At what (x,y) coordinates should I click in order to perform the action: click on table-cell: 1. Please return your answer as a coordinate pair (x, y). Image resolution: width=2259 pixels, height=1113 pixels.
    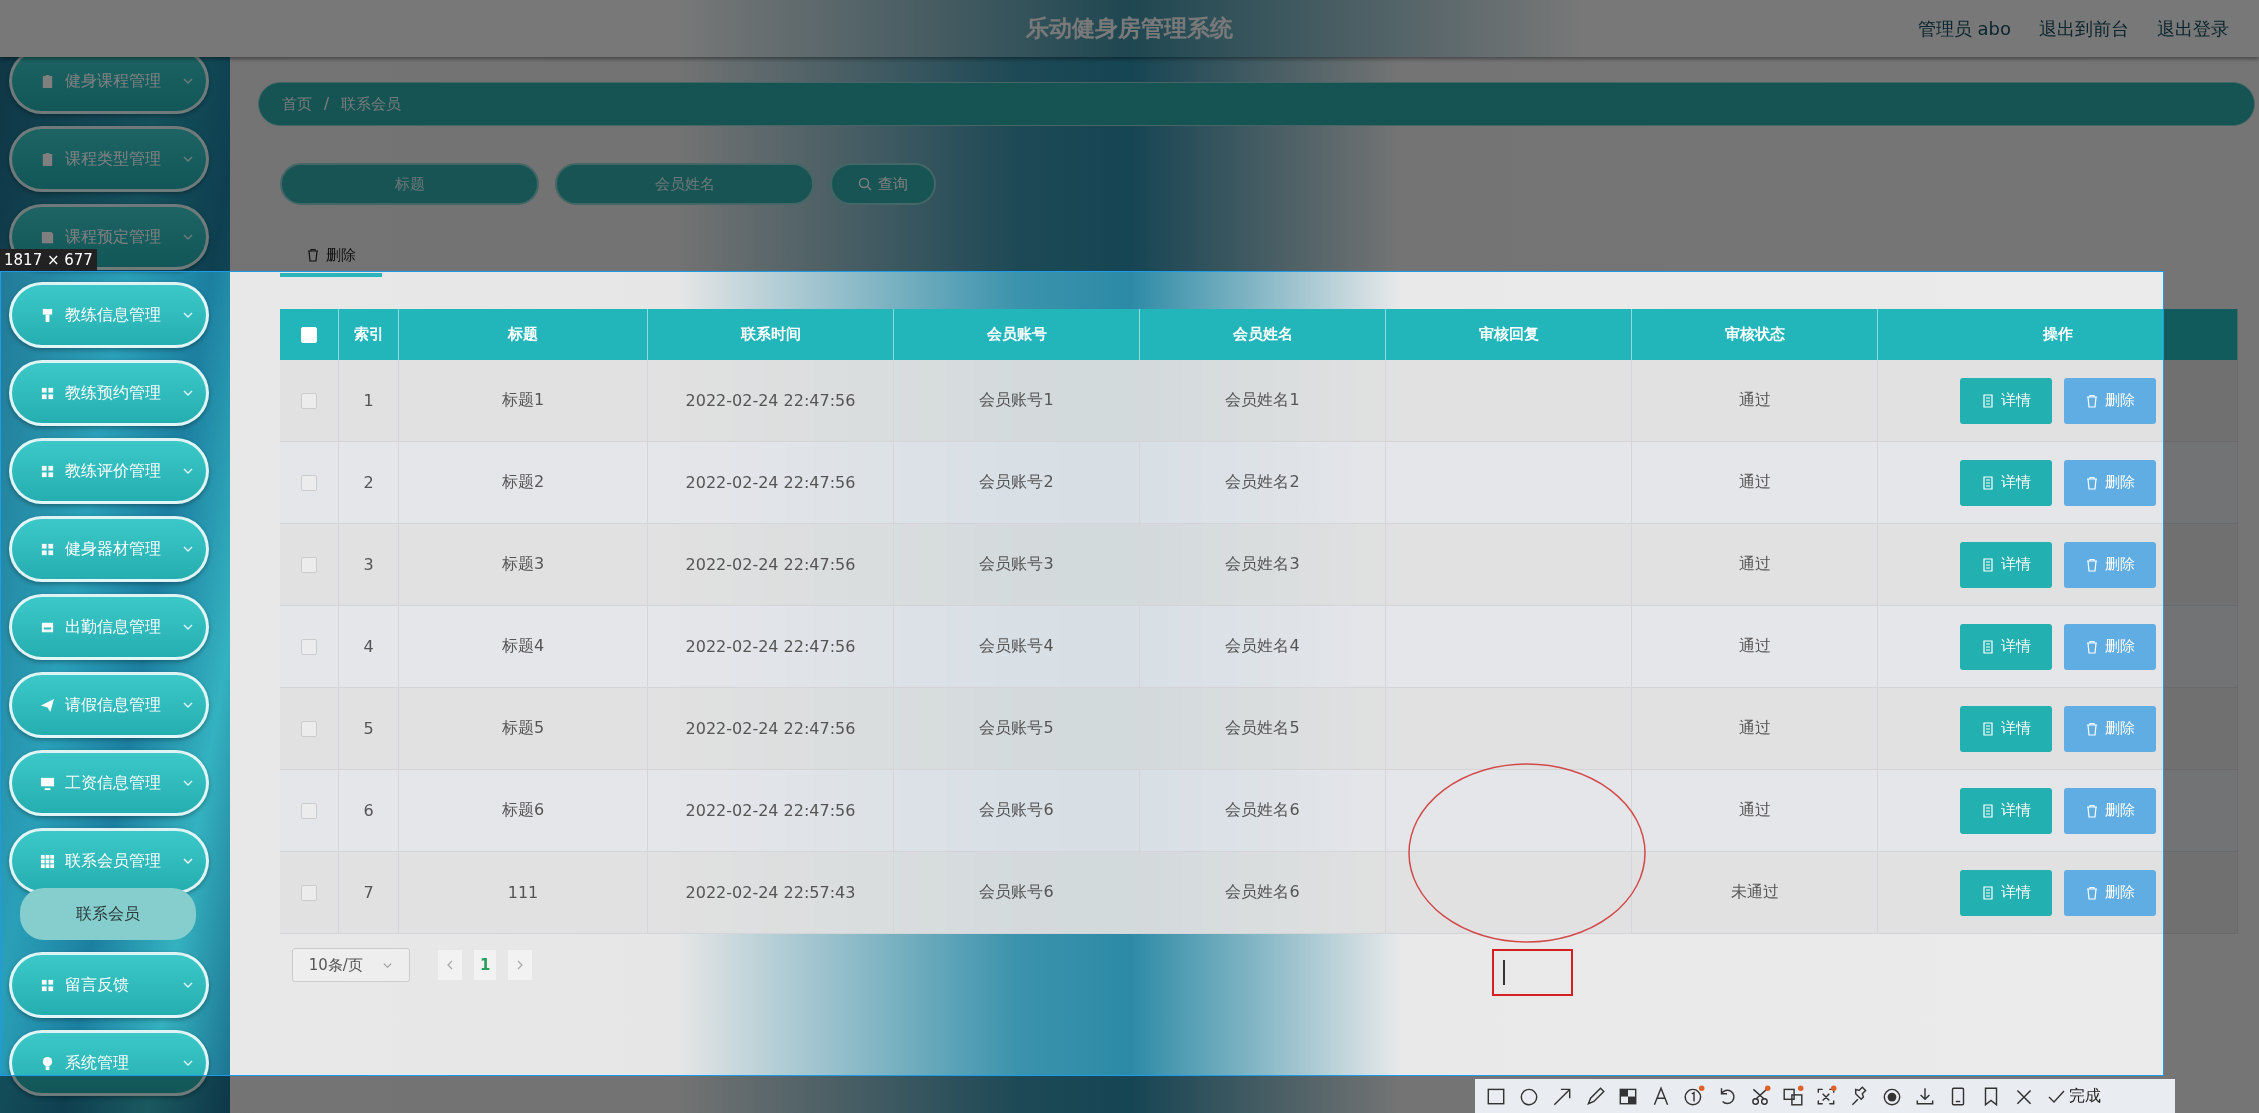
    Looking at the image, I should click on (368, 400).